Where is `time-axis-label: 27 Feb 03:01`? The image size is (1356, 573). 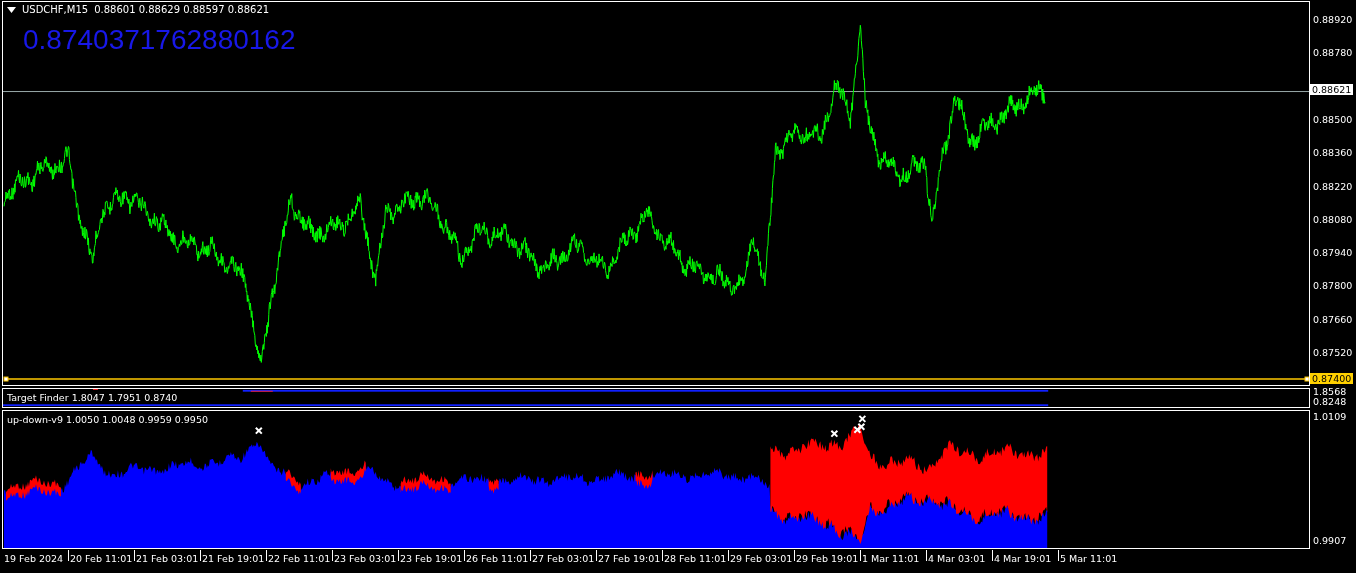
time-axis-label: 27 Feb 03:01 is located at coordinates (563, 555).